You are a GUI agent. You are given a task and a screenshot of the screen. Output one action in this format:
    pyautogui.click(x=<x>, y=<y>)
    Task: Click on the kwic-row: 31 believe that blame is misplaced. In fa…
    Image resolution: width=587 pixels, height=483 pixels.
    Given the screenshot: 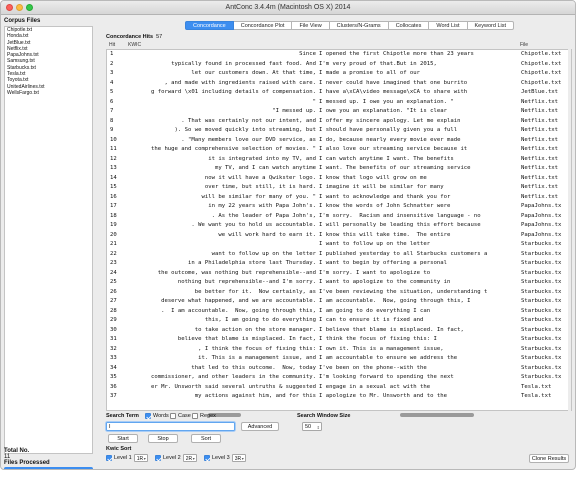 What is the action you would take?
    pyautogui.click(x=339, y=340)
    